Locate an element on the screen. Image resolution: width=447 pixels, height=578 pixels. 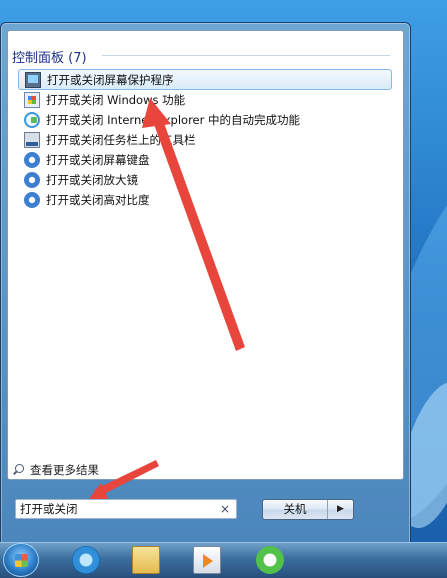
section-divider is located at coordinates (246, 55).